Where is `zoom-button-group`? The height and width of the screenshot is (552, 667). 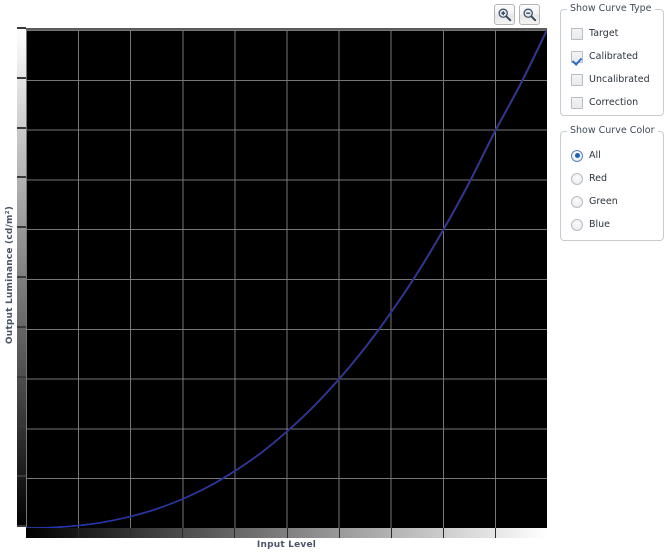
zoom-button-group is located at coordinates (517, 14).